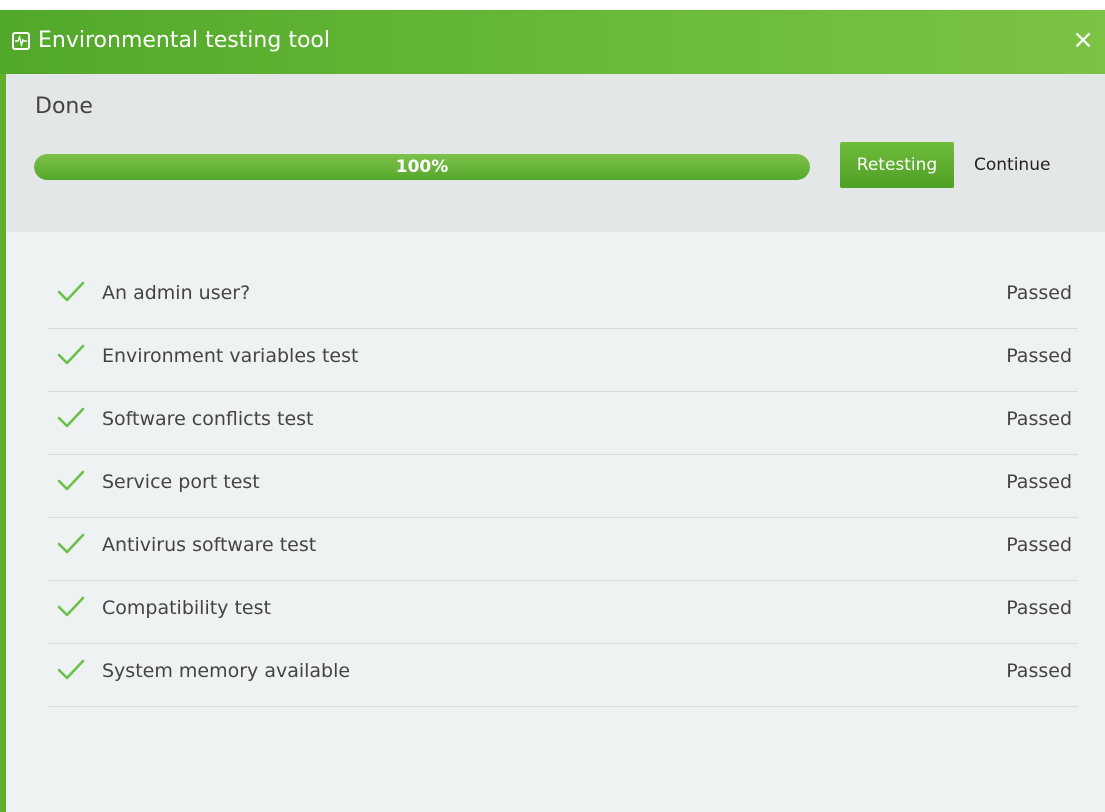  What do you see at coordinates (563, 360) in the screenshot?
I see `check-row: Environment variables test Passed` at bounding box center [563, 360].